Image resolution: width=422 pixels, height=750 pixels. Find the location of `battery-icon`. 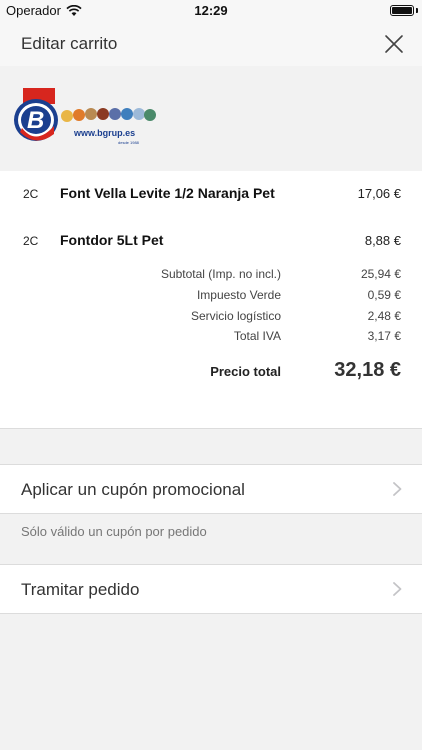

battery-icon is located at coordinates (402, 10).